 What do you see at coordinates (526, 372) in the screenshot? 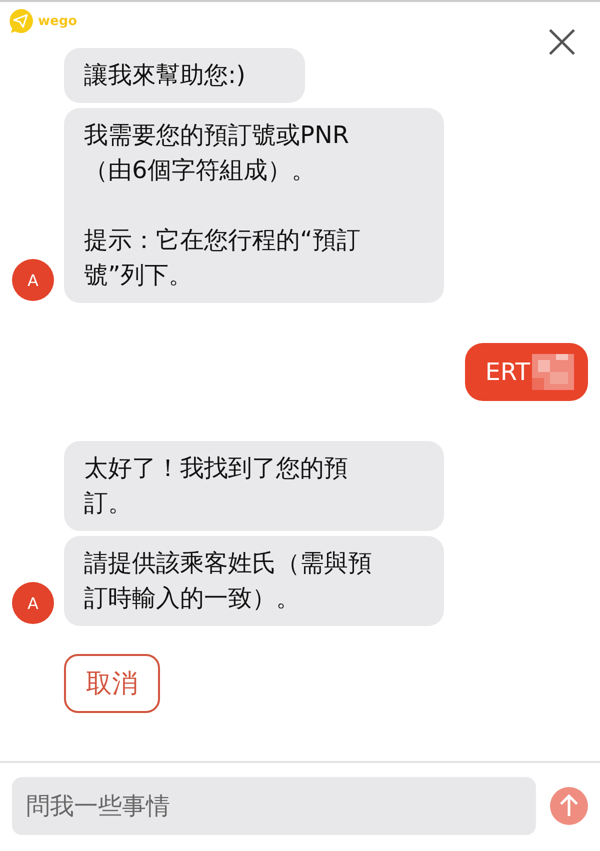
I see `user-message: ERT` at bounding box center [526, 372].